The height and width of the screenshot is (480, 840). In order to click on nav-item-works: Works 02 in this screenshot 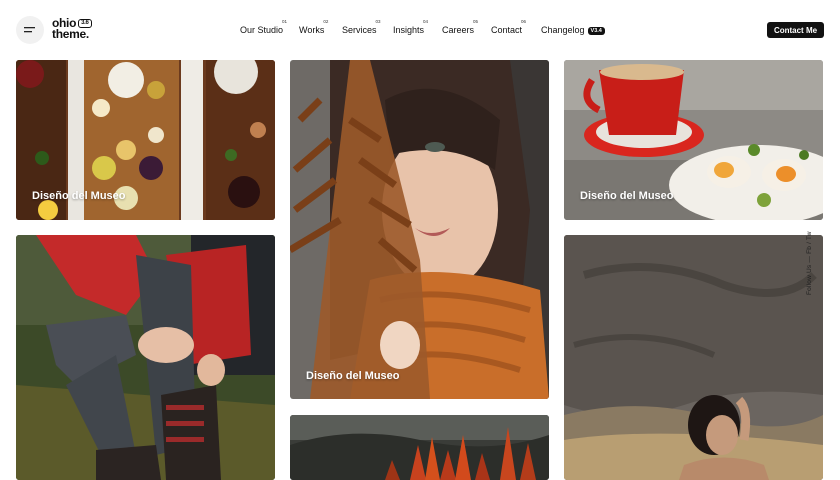, I will do `click(313, 27)`.